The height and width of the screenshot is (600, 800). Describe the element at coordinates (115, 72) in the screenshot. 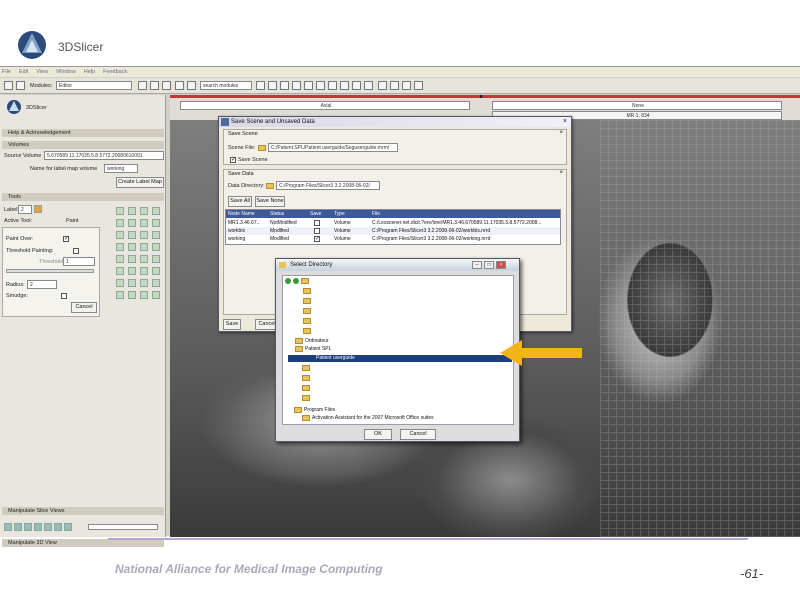

I see `menu-feedback: Feedback` at that location.